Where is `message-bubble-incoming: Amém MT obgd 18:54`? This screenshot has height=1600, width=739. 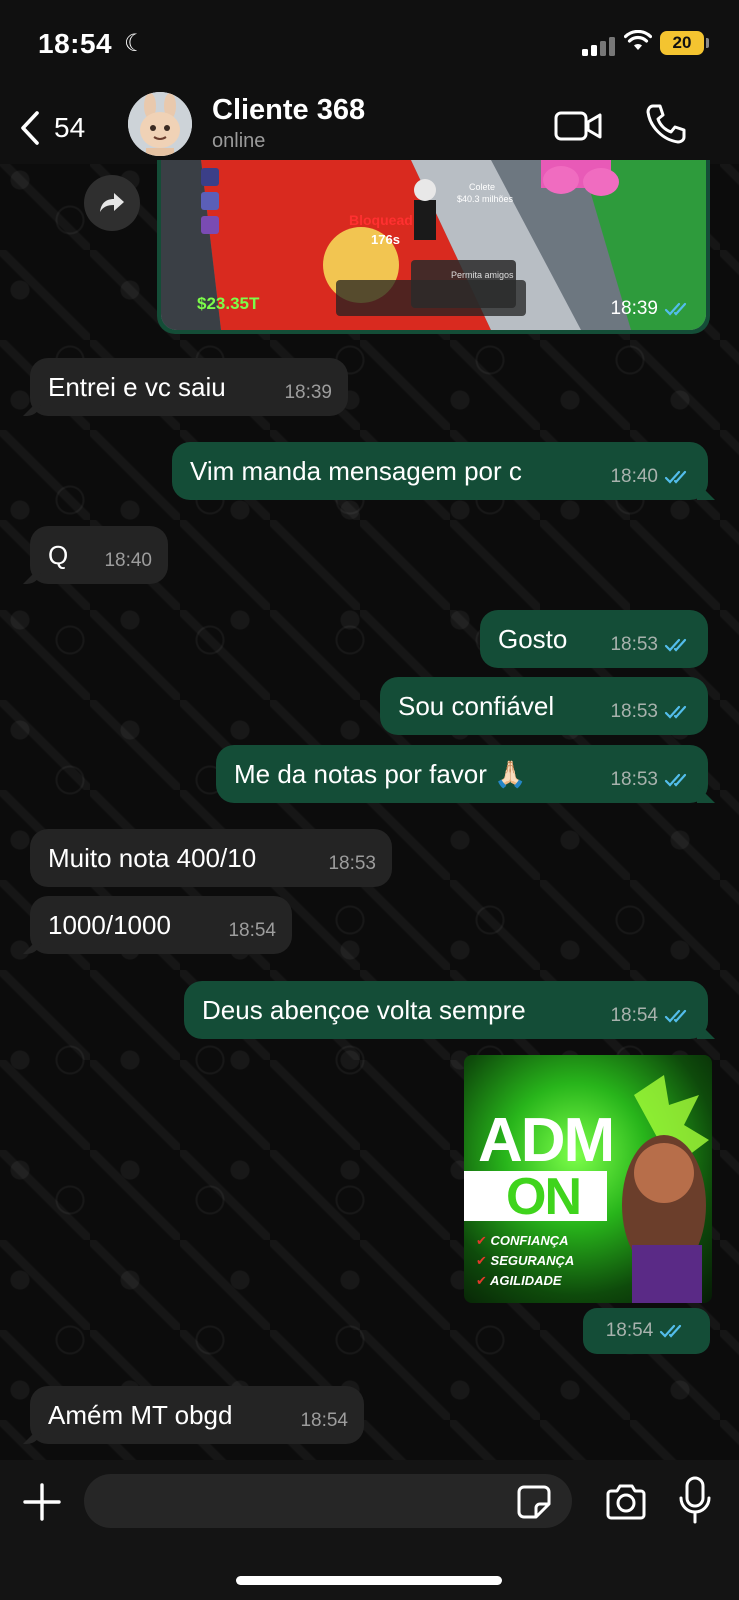
message-bubble-incoming: Amém MT obgd 18:54 is located at coordinates (197, 1415).